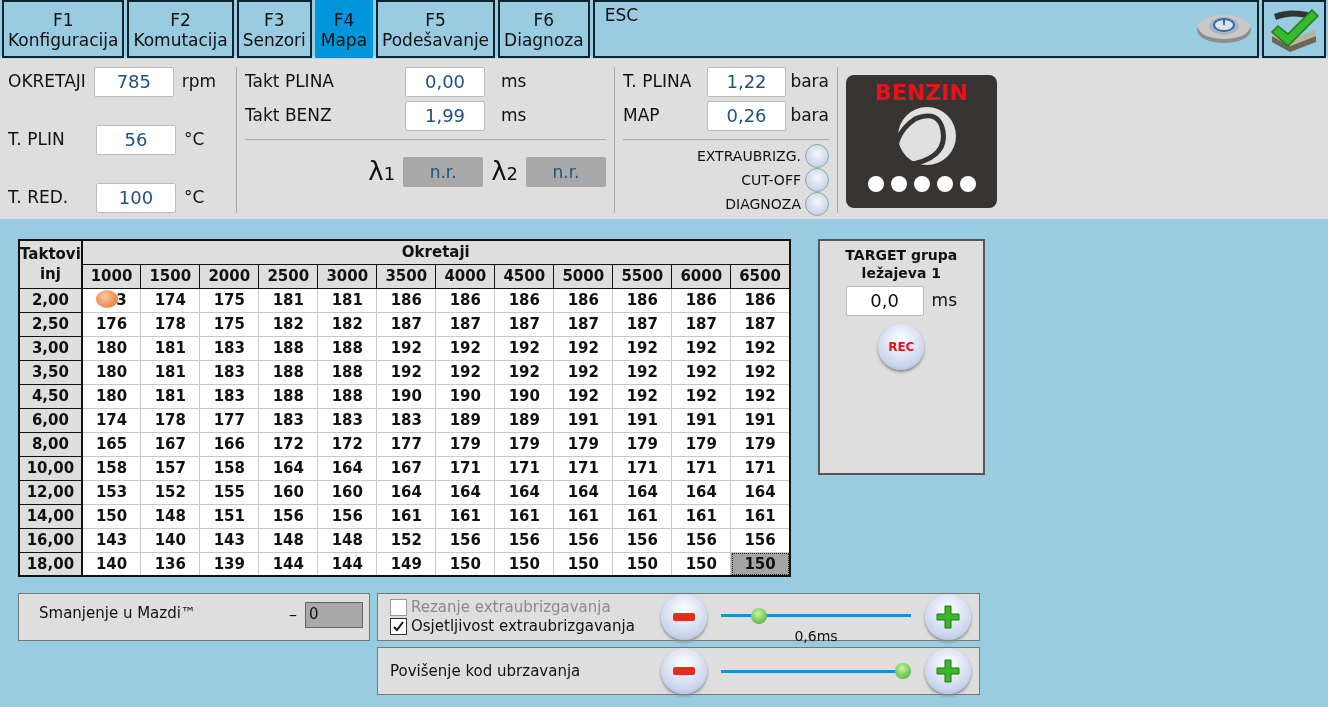 The height and width of the screenshot is (707, 1328). What do you see at coordinates (347, 444) in the screenshot?
I see `table-cell: 172` at bounding box center [347, 444].